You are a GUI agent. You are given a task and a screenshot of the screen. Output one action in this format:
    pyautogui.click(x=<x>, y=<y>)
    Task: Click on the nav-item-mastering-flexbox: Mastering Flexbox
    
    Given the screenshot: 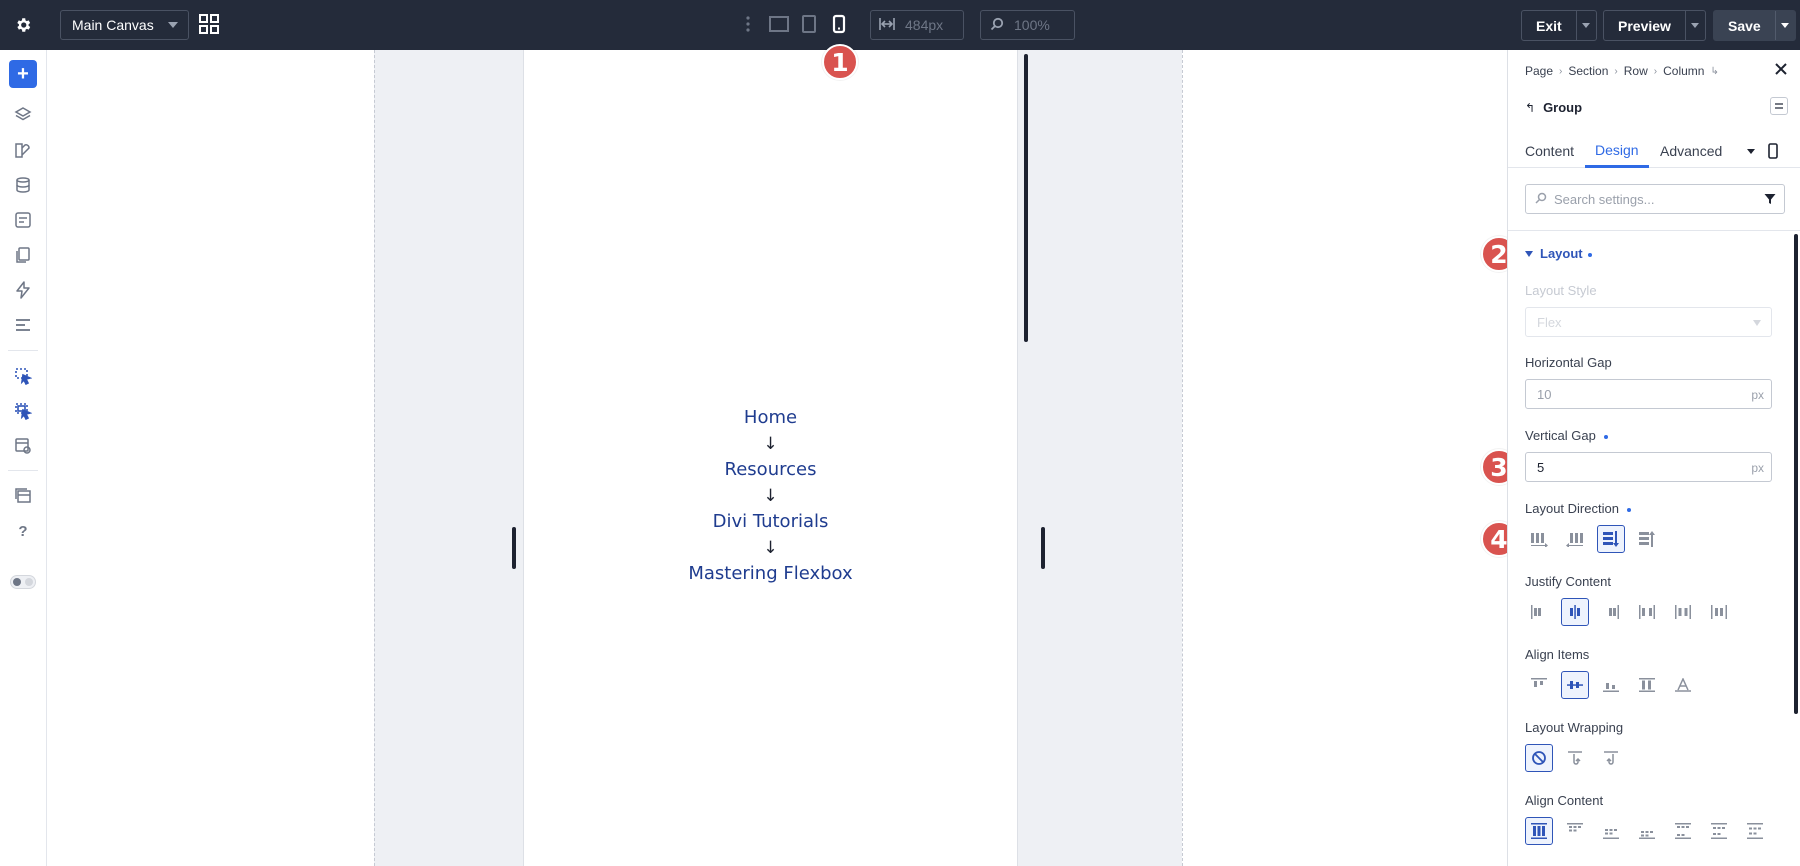 What is the action you would take?
    pyautogui.click(x=770, y=574)
    